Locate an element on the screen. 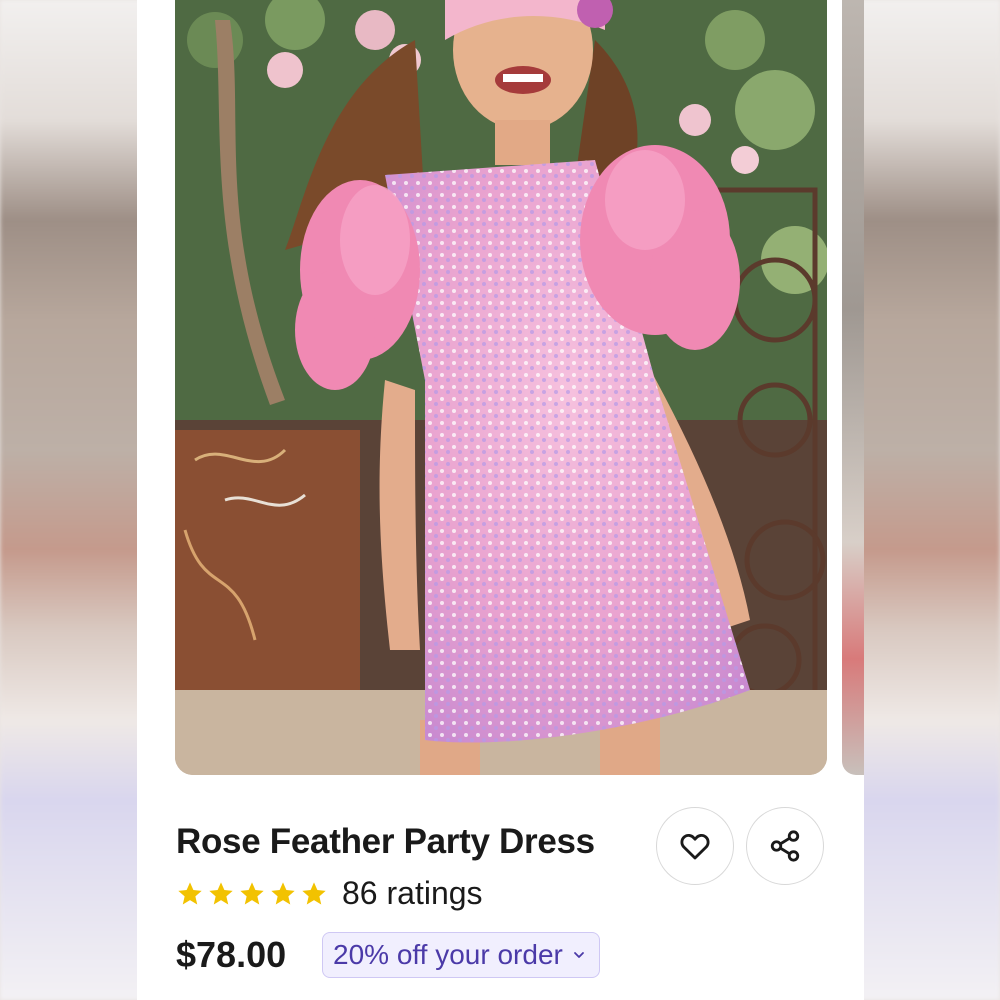 This screenshot has height=1000, width=1000. product-title: Rose Feather Party Dress is located at coordinates (385, 841).